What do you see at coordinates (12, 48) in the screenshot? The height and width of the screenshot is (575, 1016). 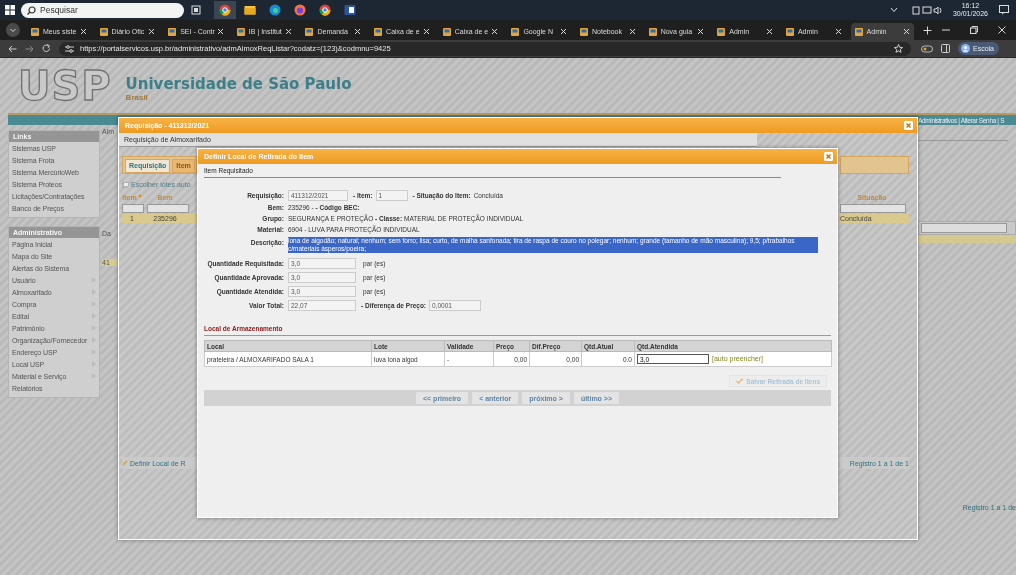 I see `back-icon` at bounding box center [12, 48].